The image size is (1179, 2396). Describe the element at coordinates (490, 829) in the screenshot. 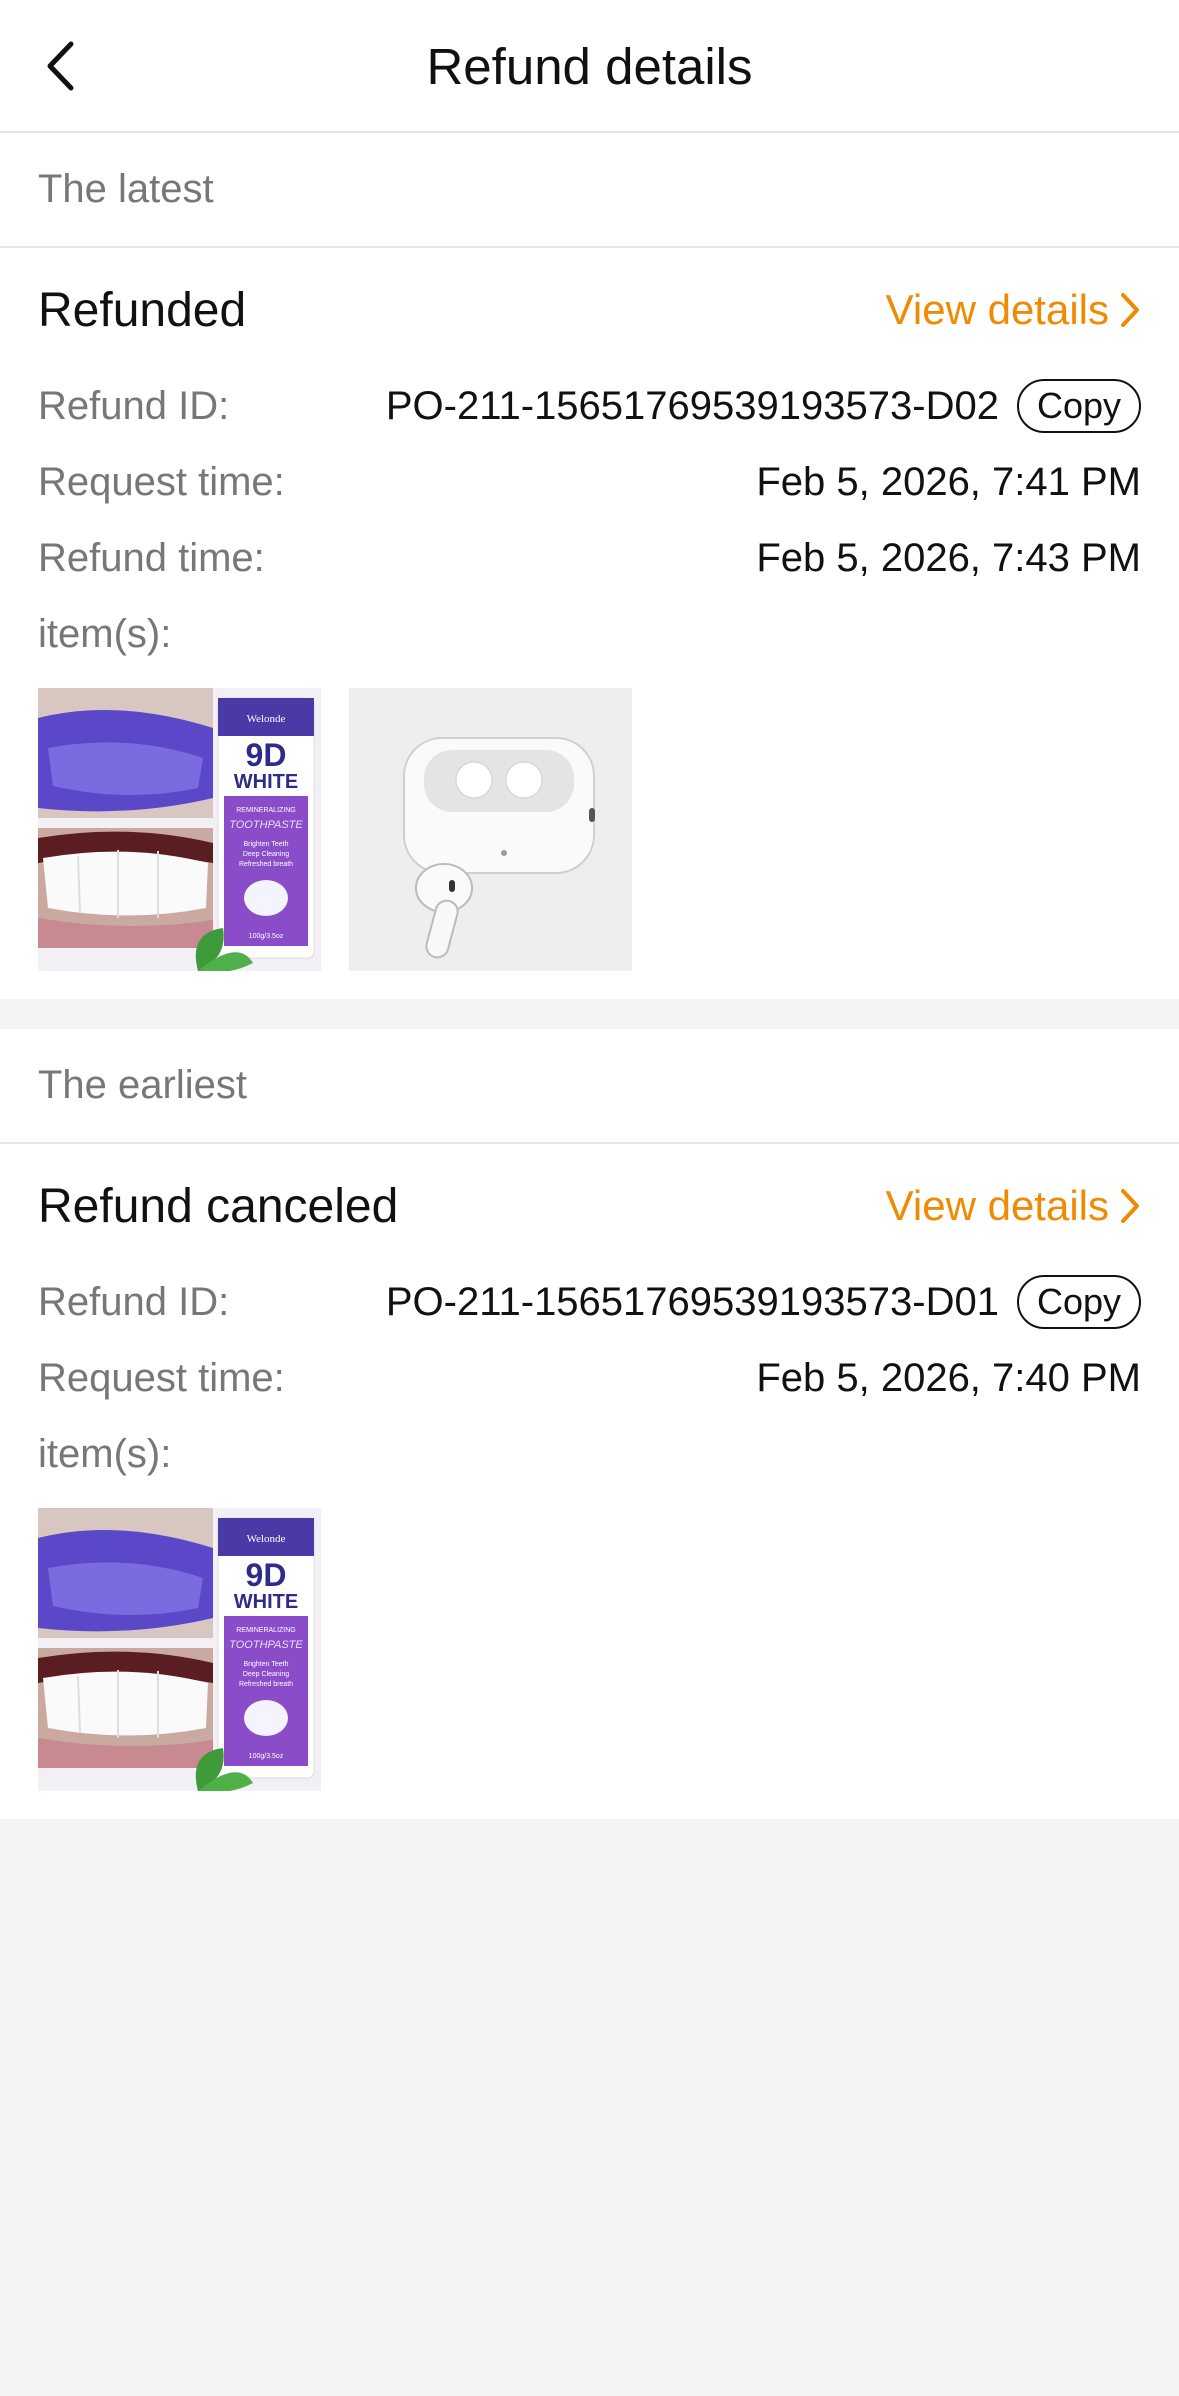

I see `earbuds-thumbnail` at that location.